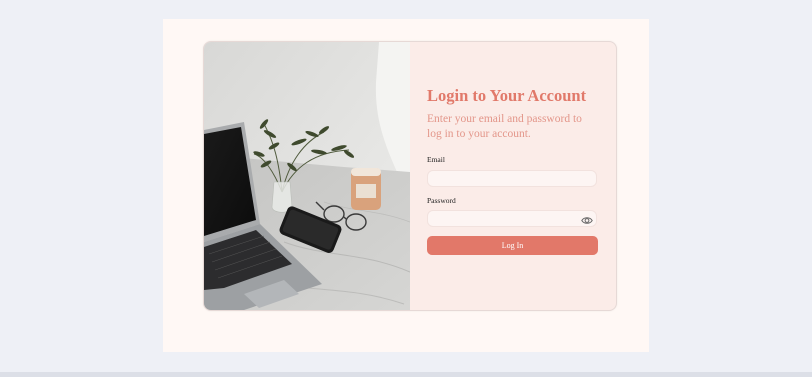 The height and width of the screenshot is (377, 812). I want to click on window-bottom-edge, so click(406, 374).